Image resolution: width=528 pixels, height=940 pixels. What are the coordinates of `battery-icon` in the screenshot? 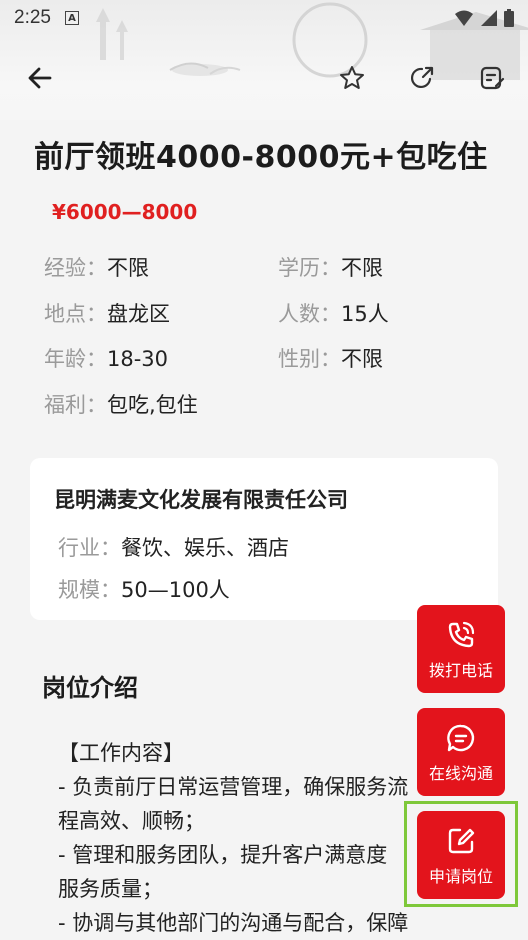 It's located at (509, 18).